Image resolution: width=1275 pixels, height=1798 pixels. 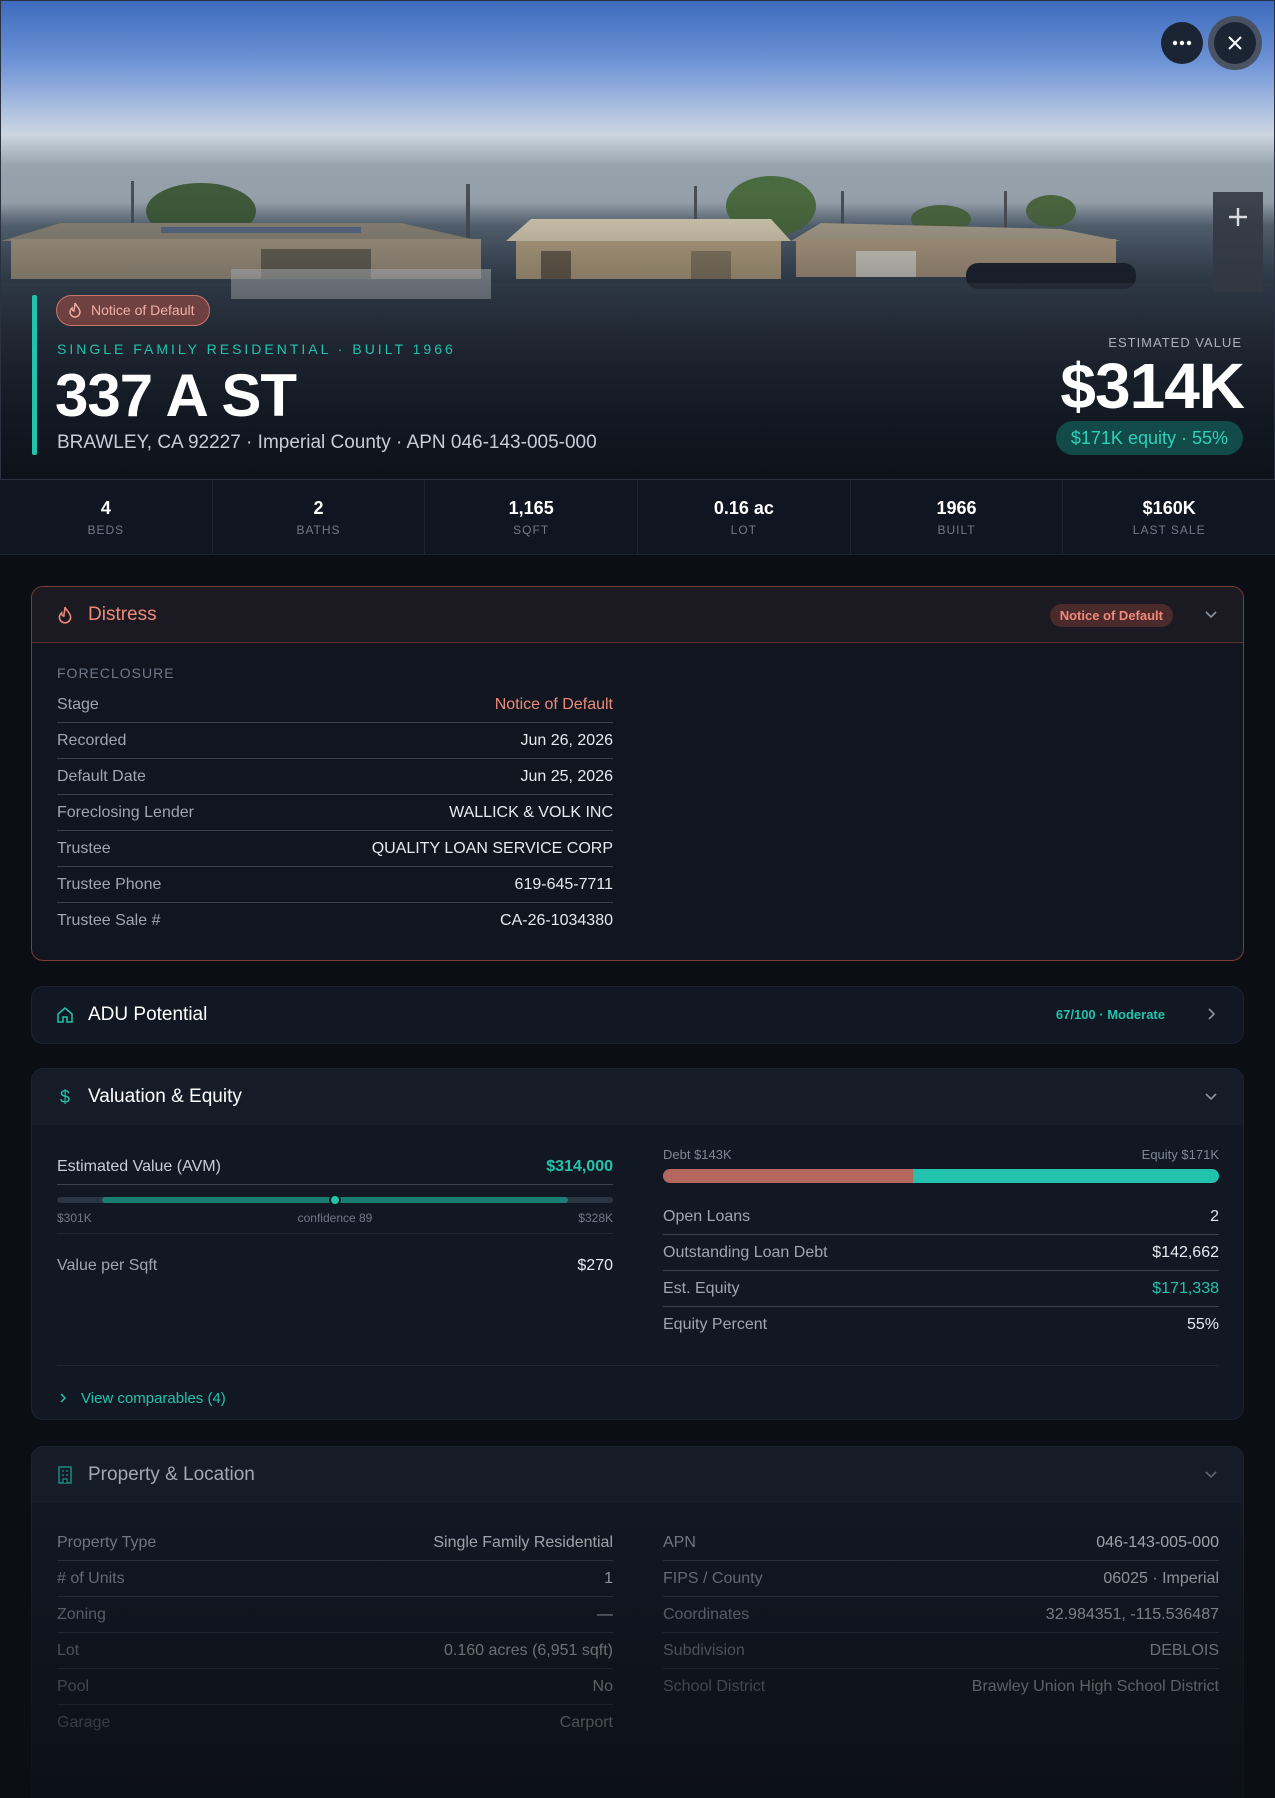 I want to click on detail-key: Default Date, so click(x=101, y=776).